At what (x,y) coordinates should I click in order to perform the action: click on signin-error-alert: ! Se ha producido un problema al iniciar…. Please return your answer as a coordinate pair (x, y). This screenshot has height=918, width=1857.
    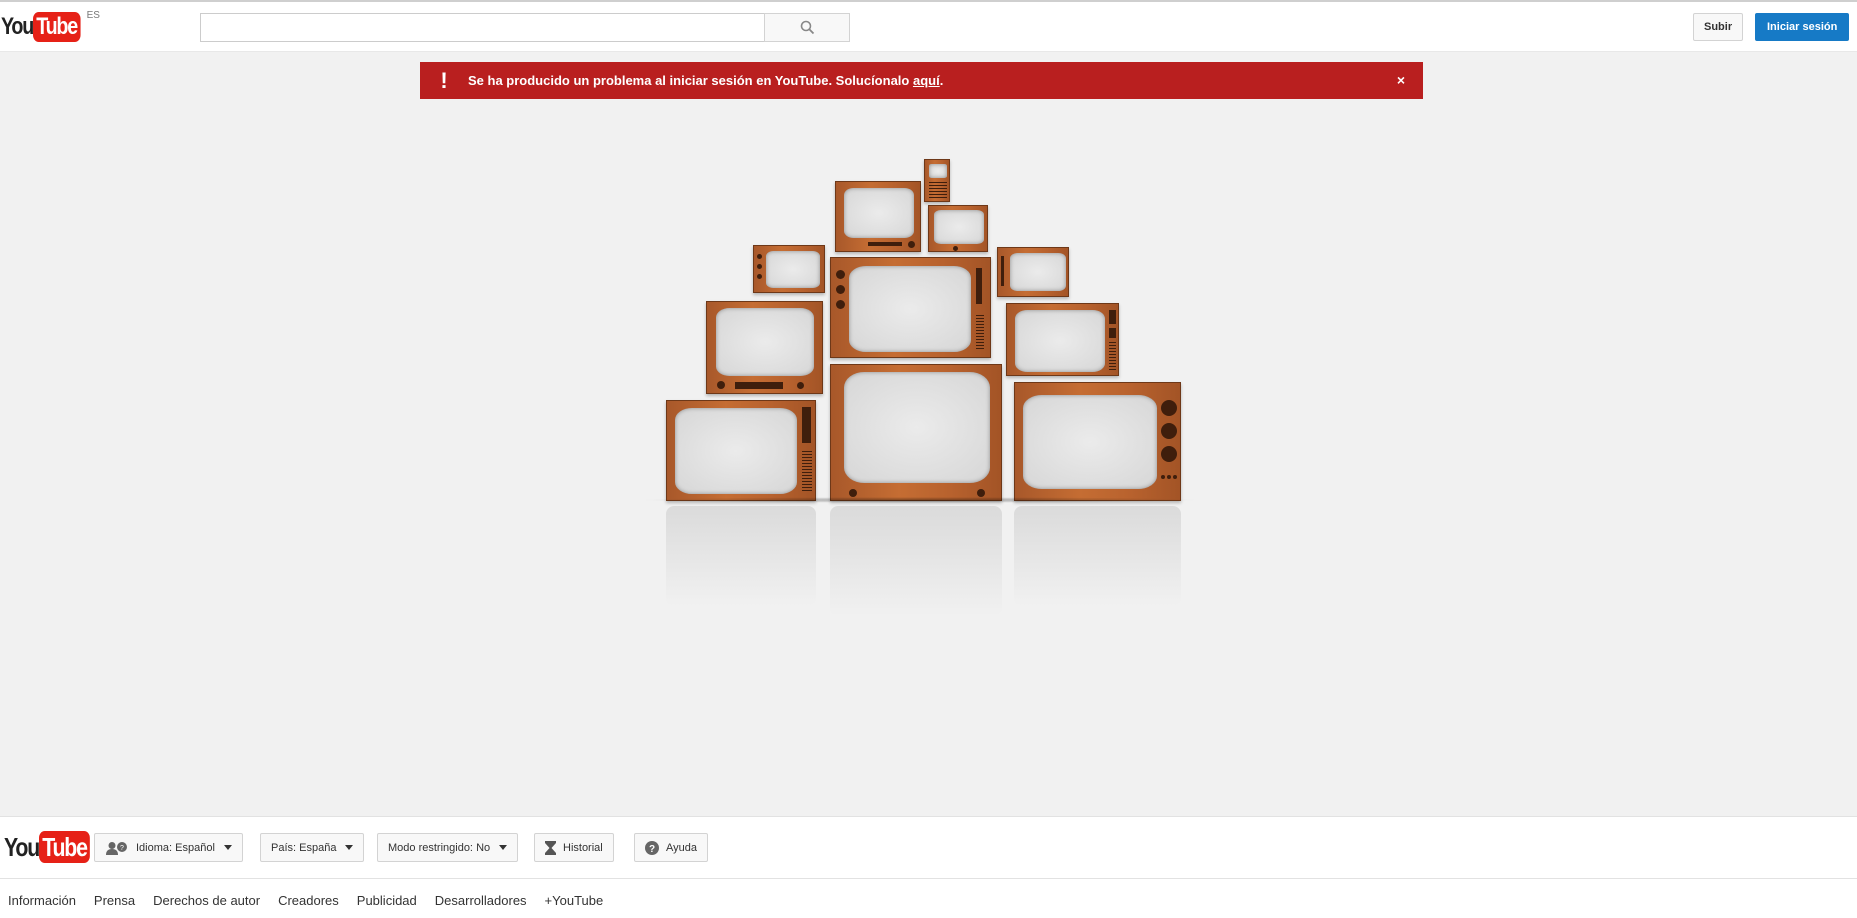
    Looking at the image, I should click on (921, 80).